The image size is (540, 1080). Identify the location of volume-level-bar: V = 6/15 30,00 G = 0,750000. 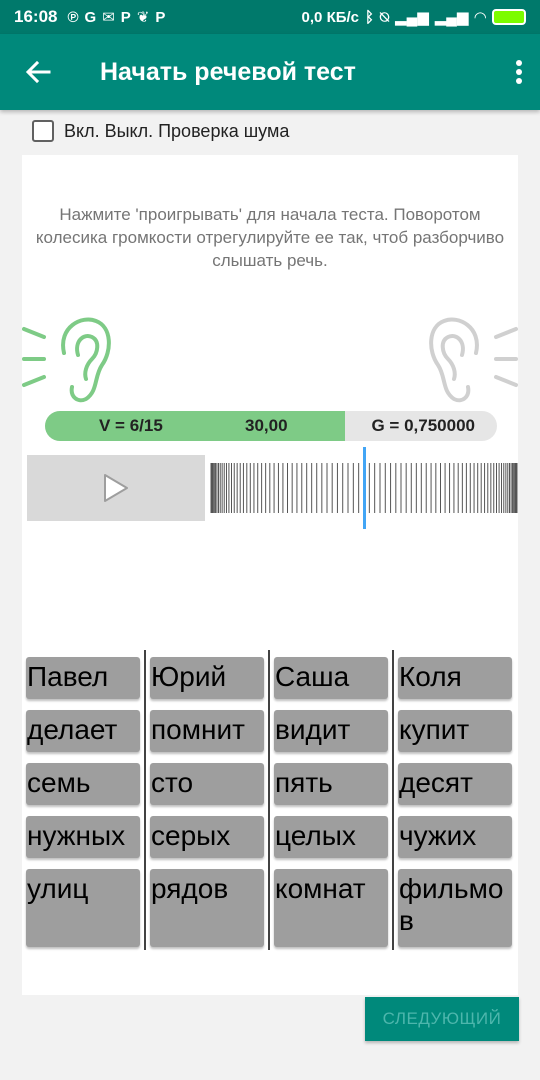
(271, 426).